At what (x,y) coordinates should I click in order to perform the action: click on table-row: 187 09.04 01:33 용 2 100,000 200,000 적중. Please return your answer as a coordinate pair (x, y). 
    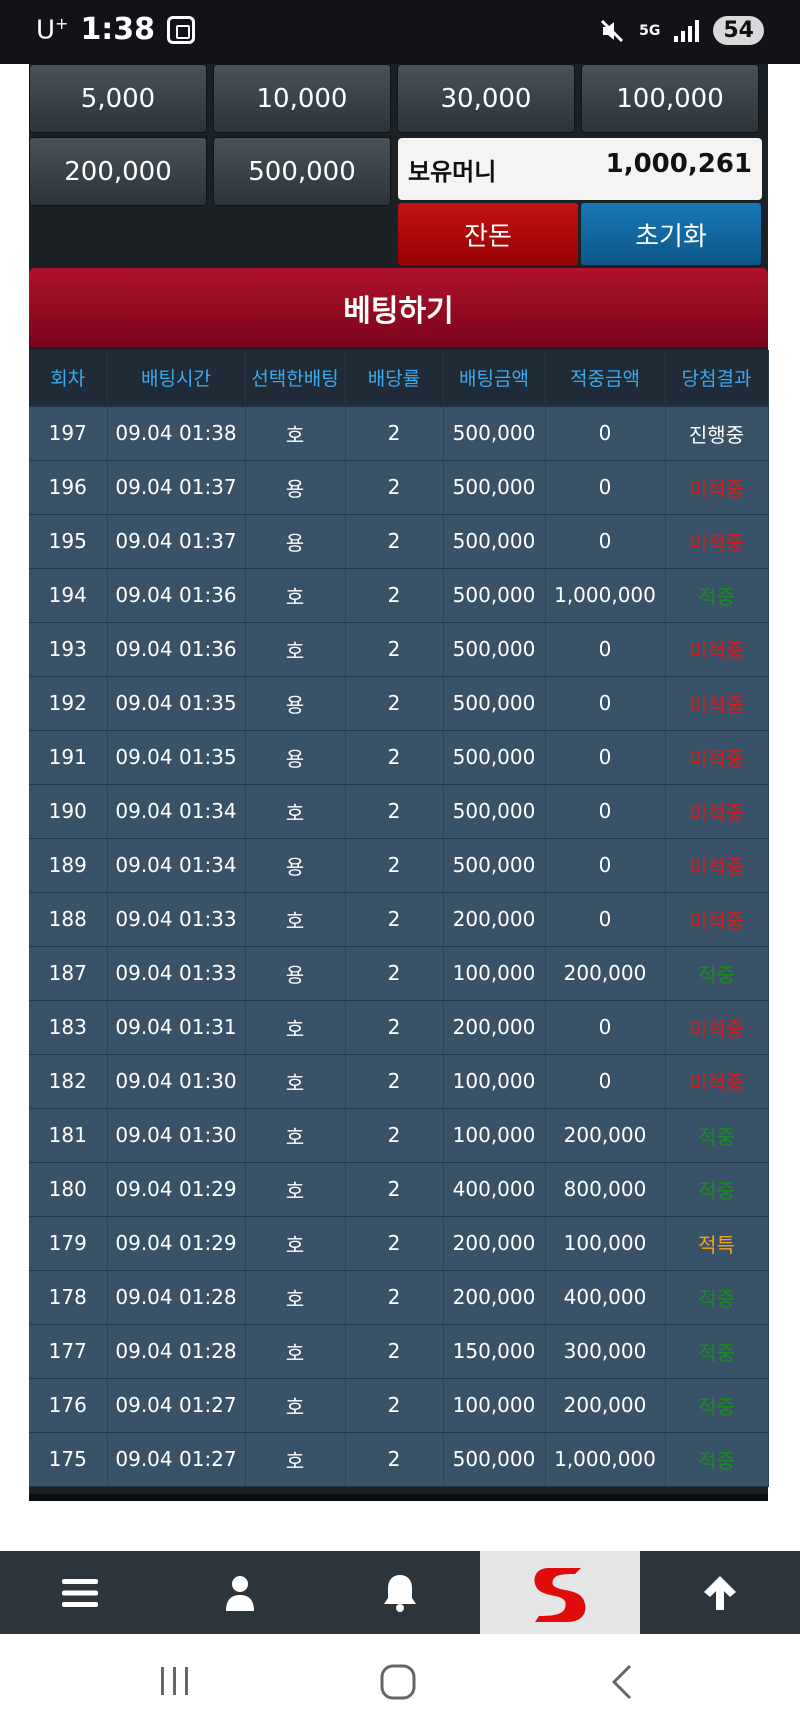
    Looking at the image, I should click on (399, 973).